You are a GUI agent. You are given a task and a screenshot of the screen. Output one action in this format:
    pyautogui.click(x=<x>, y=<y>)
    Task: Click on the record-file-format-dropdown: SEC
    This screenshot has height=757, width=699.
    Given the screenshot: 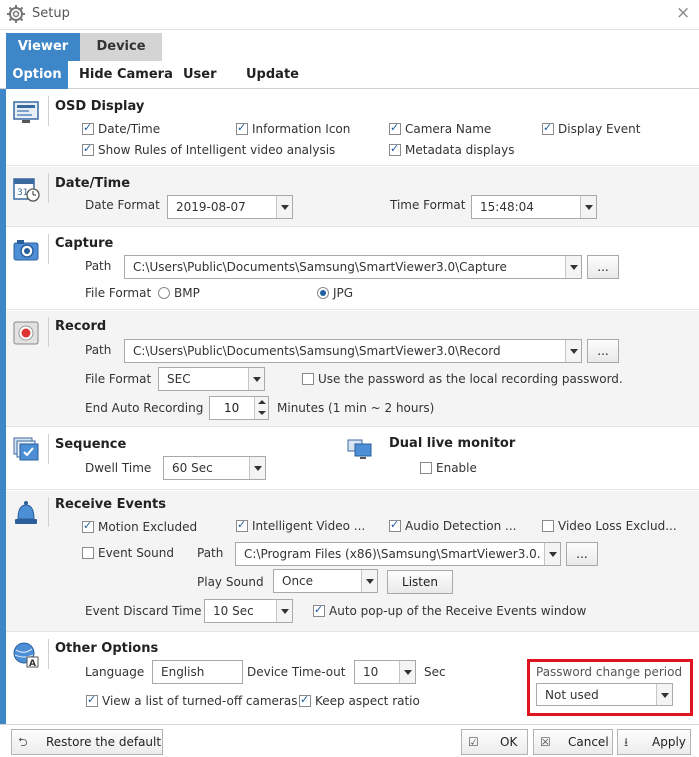 What is the action you would take?
    pyautogui.click(x=211, y=379)
    